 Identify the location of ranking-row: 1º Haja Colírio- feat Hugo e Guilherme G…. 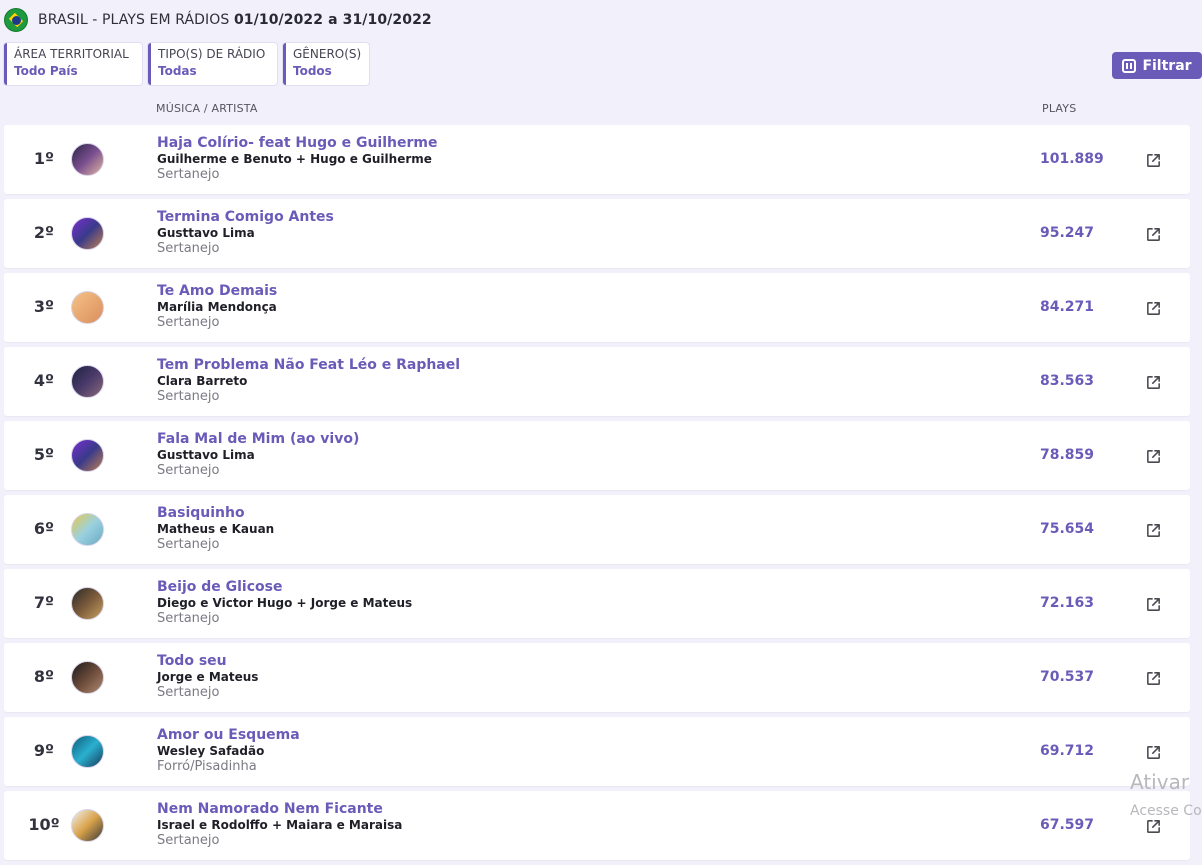
(597, 159).